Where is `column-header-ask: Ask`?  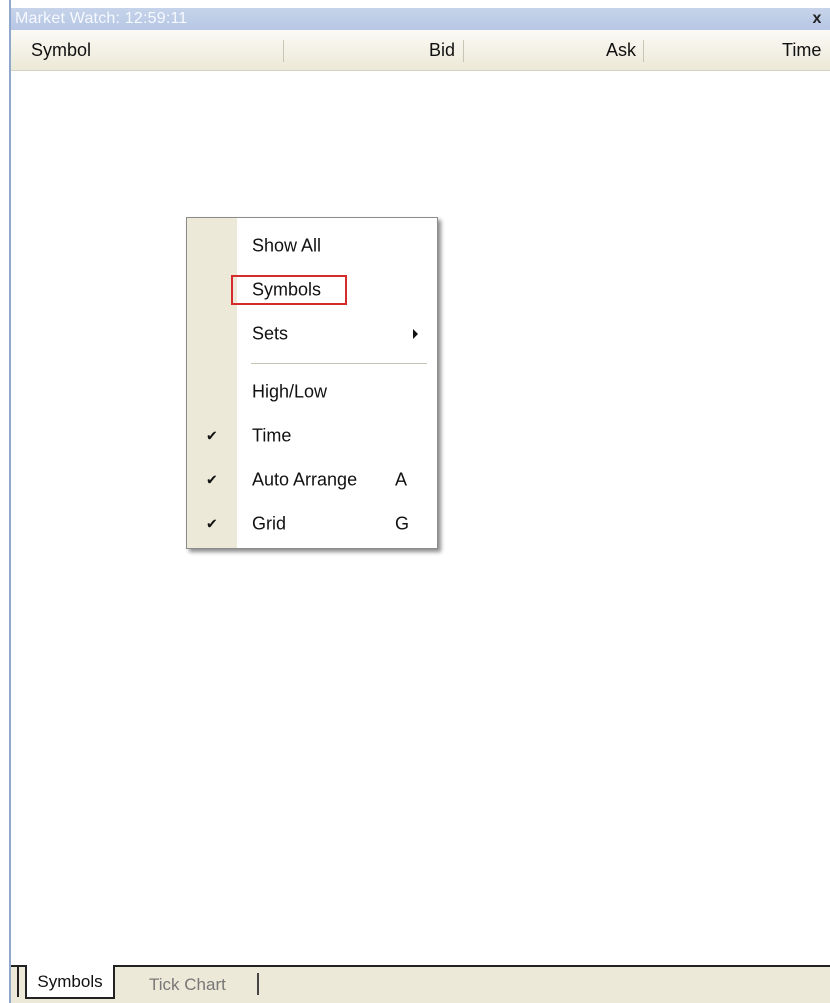 column-header-ask: Ask is located at coordinates (621, 50).